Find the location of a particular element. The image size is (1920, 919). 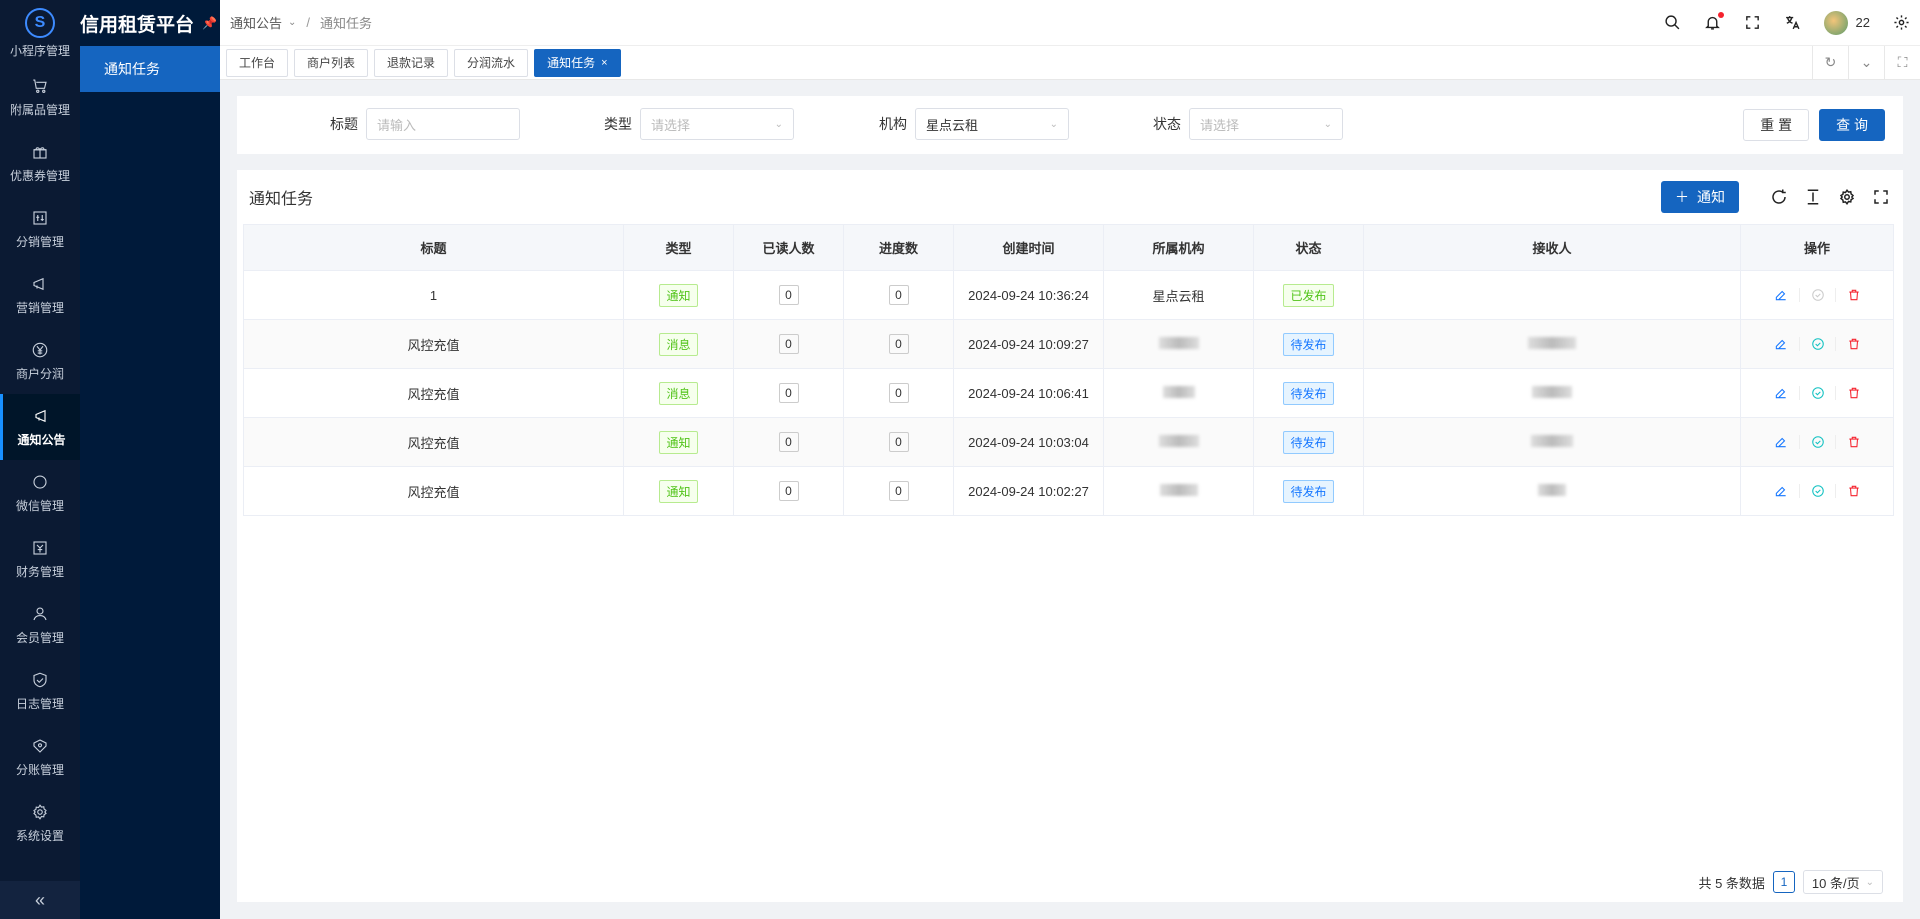

column-height-icon is located at coordinates (1813, 197).